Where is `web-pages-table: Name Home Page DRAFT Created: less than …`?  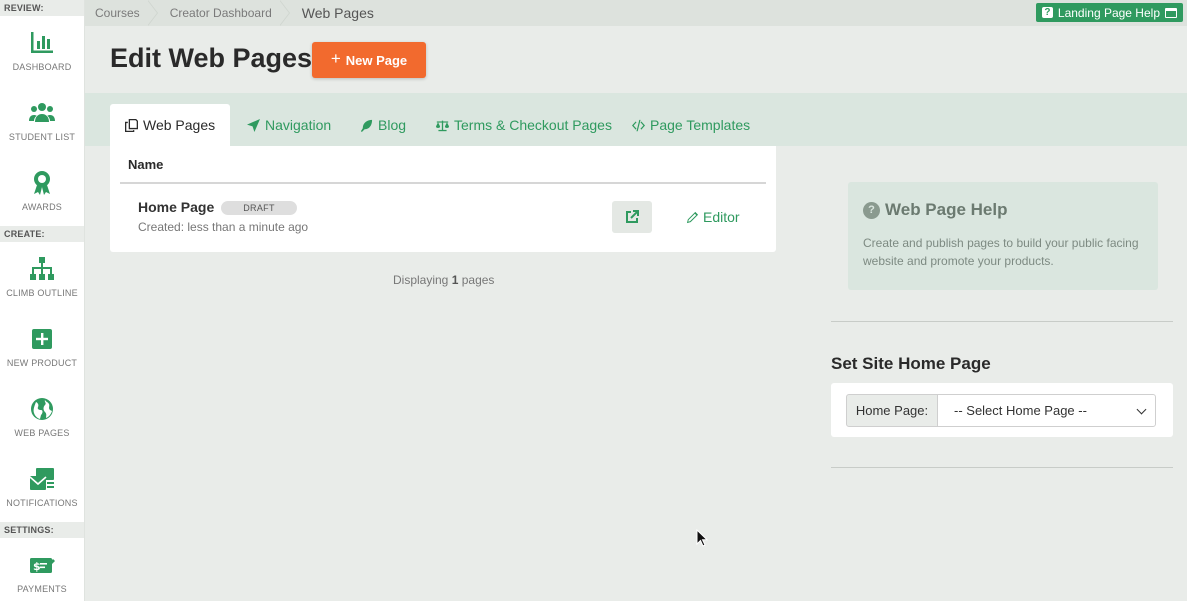
web-pages-table: Name Home Page DRAFT Created: less than … is located at coordinates (443, 199).